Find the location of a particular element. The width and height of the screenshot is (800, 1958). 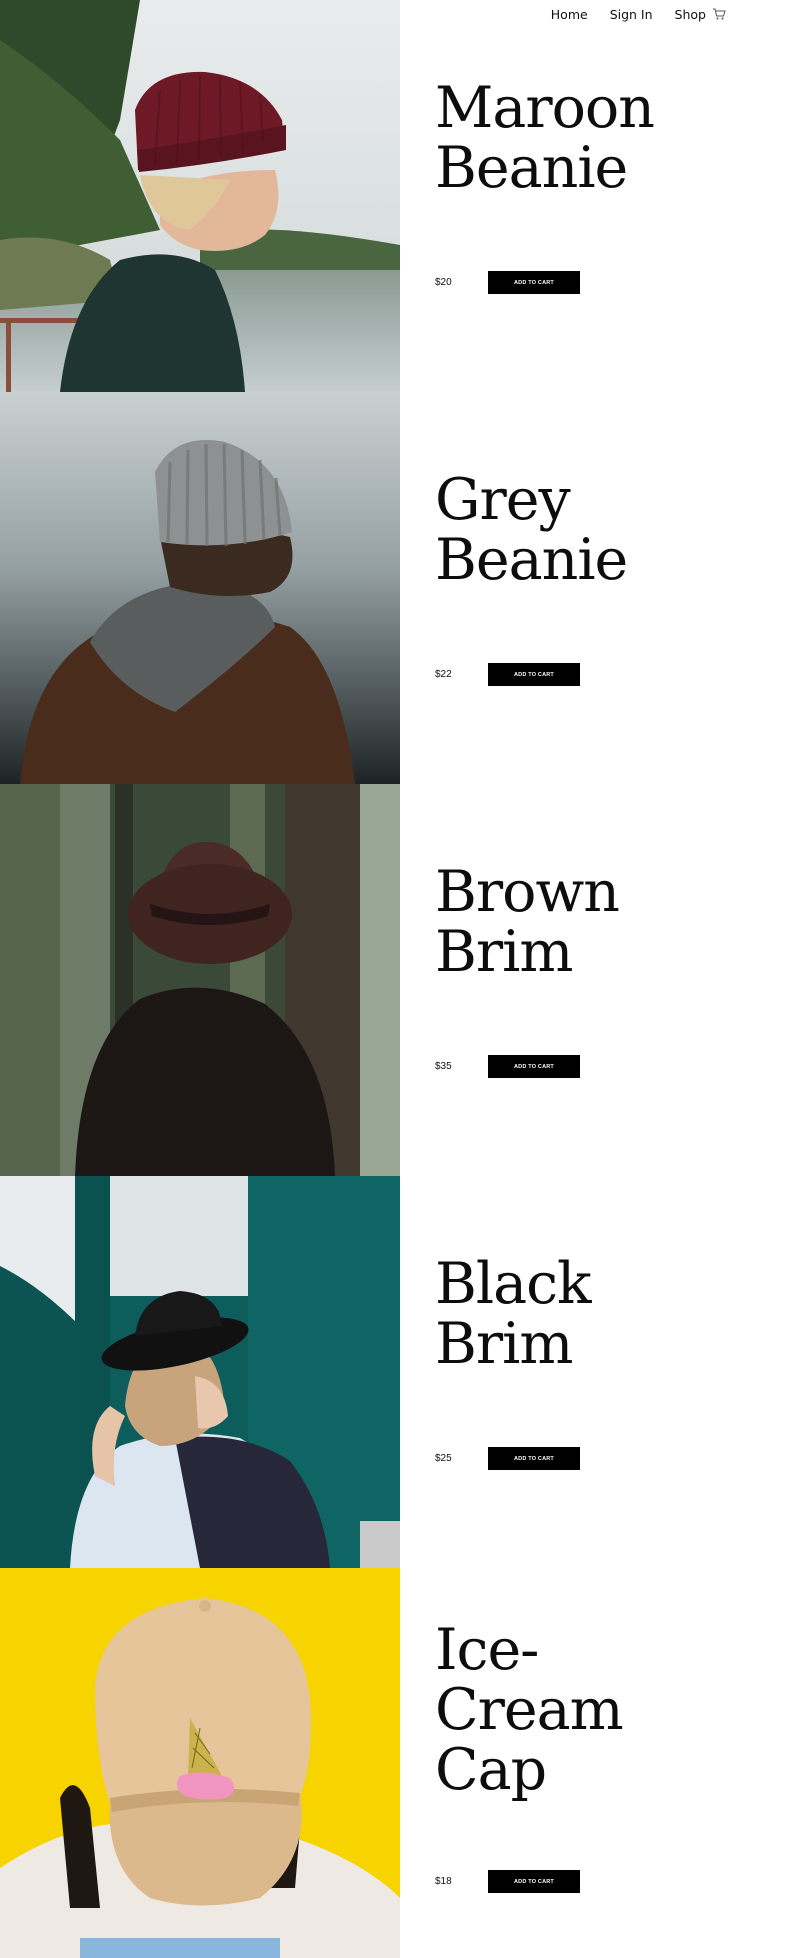

price-row: $25 ADD TO CART is located at coordinates (507, 1458).